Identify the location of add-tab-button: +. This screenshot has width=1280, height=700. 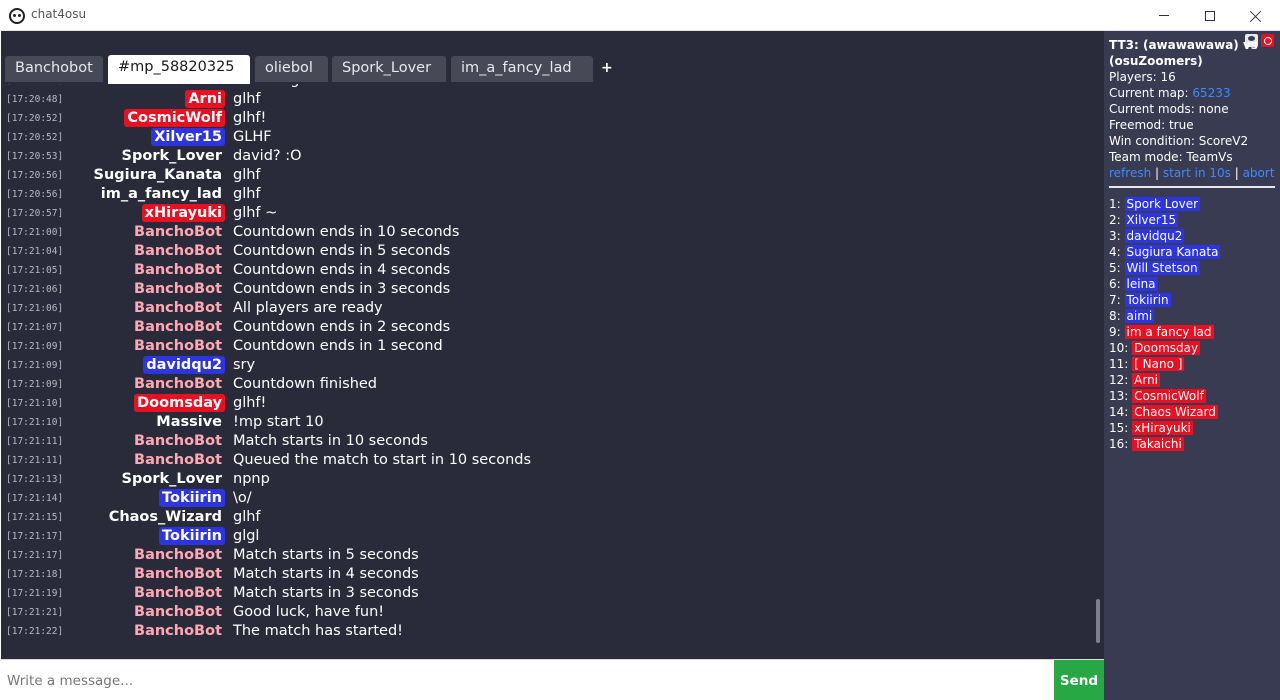
(607, 68).